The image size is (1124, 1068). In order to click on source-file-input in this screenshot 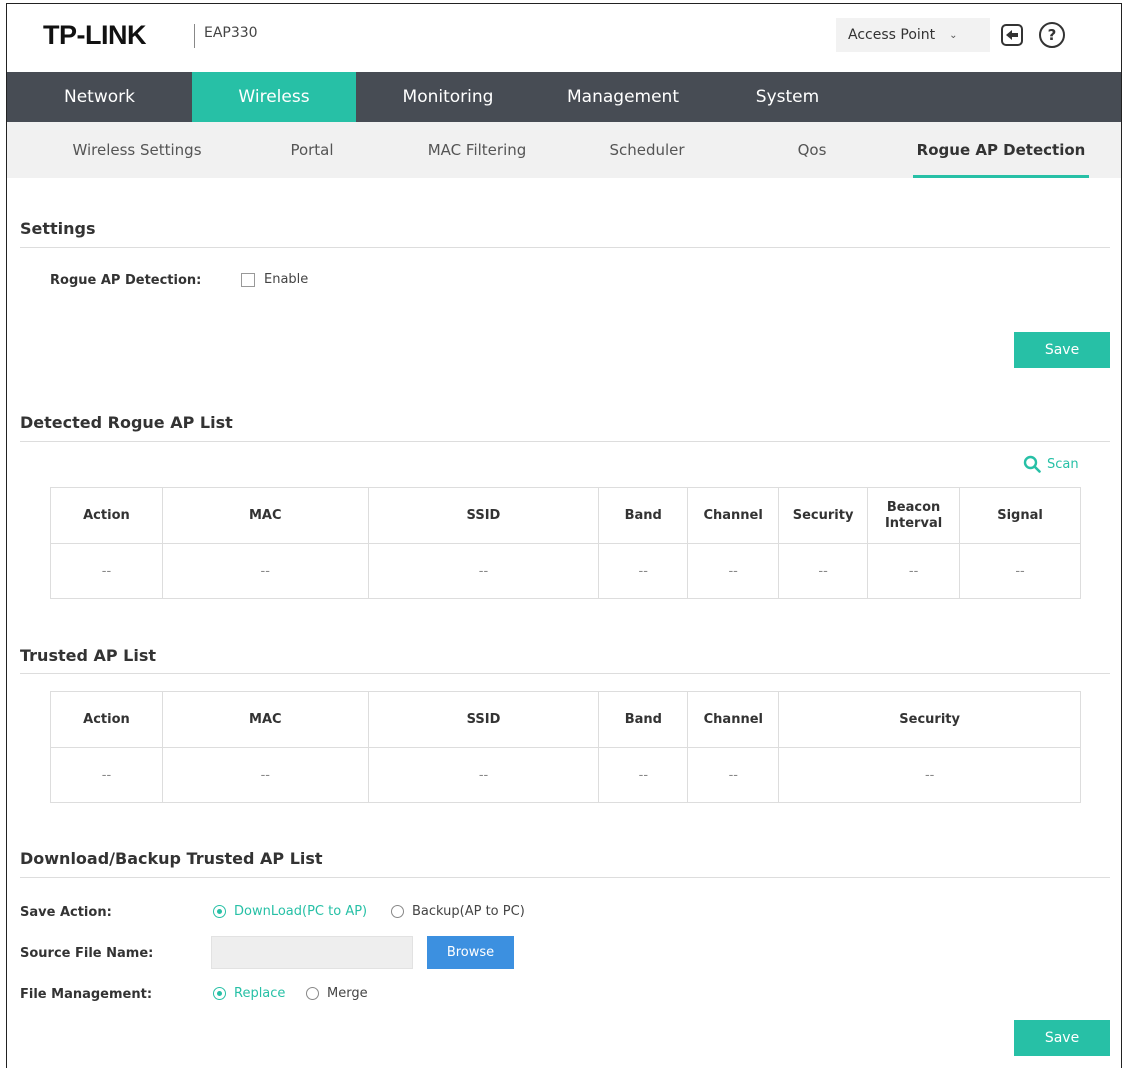, I will do `click(312, 952)`.